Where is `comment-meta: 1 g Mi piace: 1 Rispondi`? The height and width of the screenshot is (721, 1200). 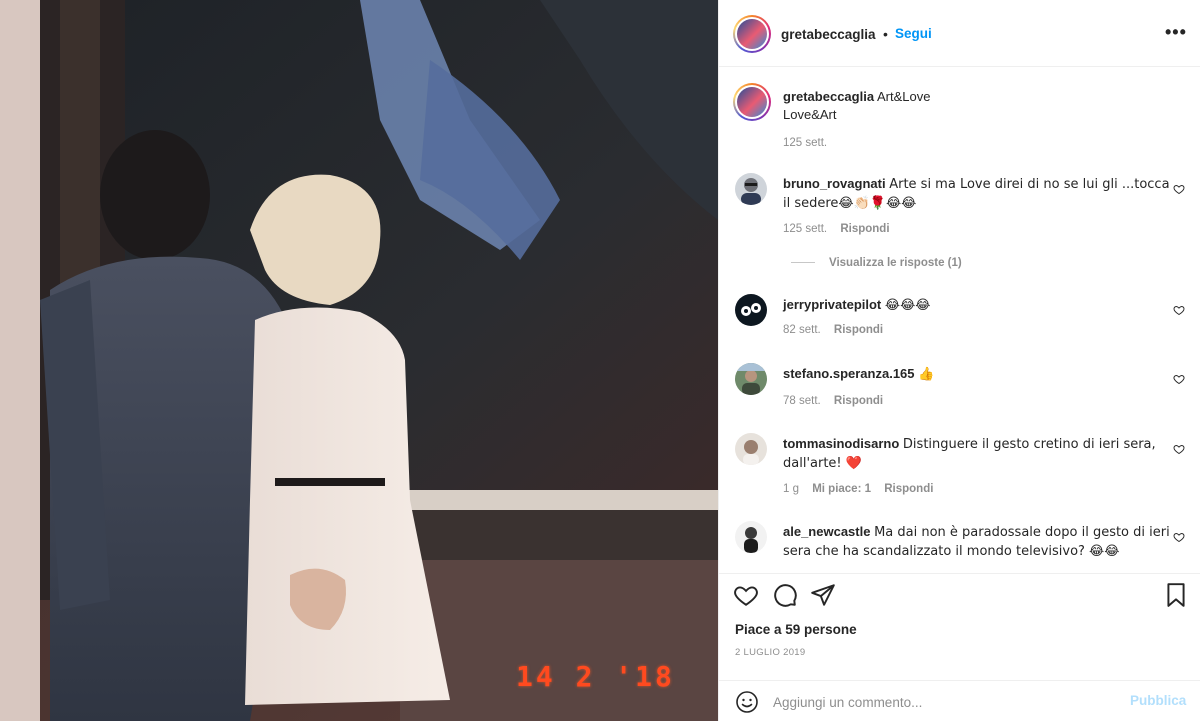 comment-meta: 1 g Mi piace: 1 Rispondi is located at coordinates (863, 489).